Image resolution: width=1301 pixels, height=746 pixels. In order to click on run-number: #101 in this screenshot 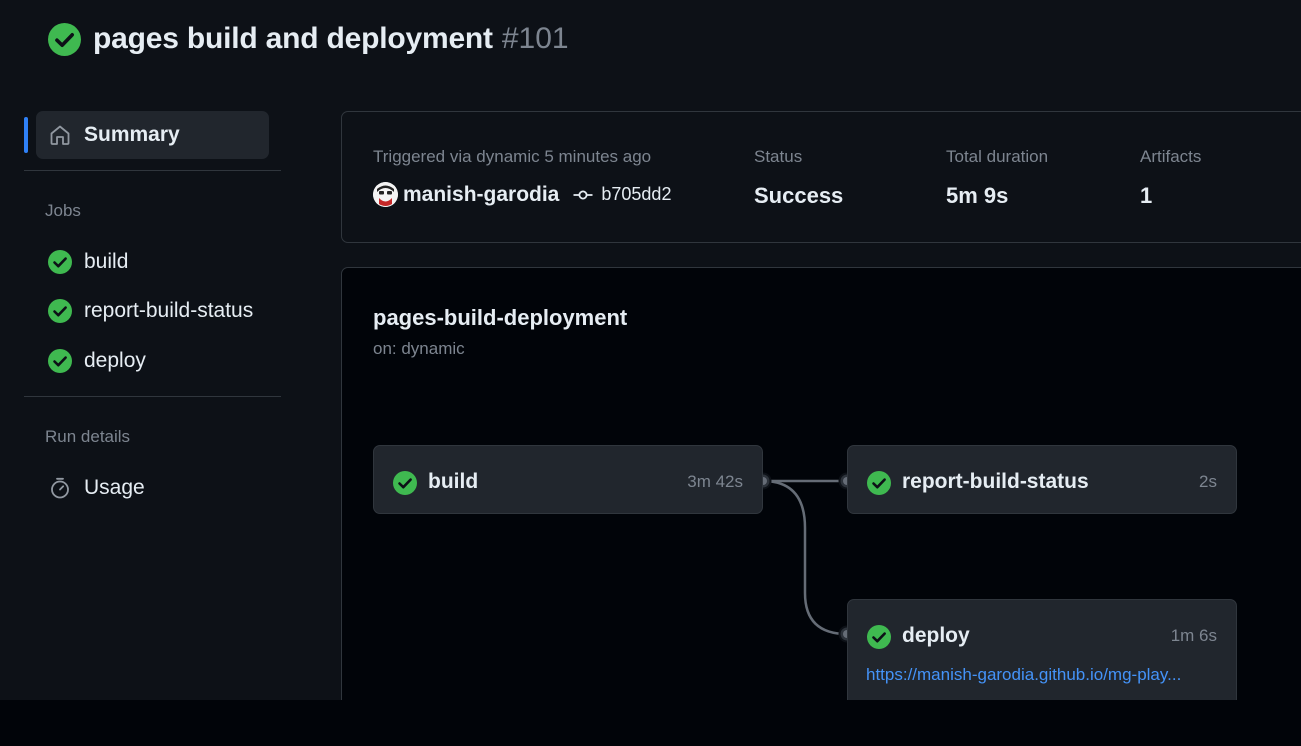, I will do `click(535, 38)`.